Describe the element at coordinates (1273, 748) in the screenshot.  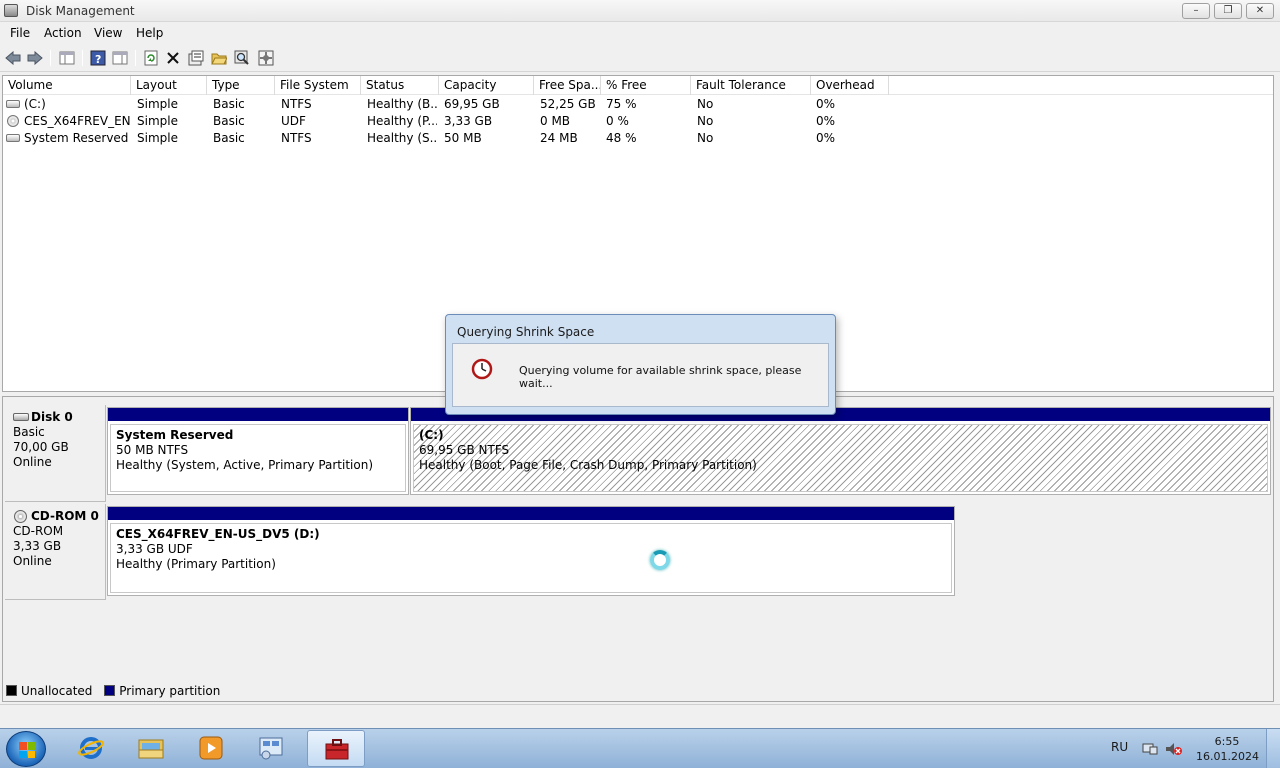
I see `show-desktop-button` at that location.